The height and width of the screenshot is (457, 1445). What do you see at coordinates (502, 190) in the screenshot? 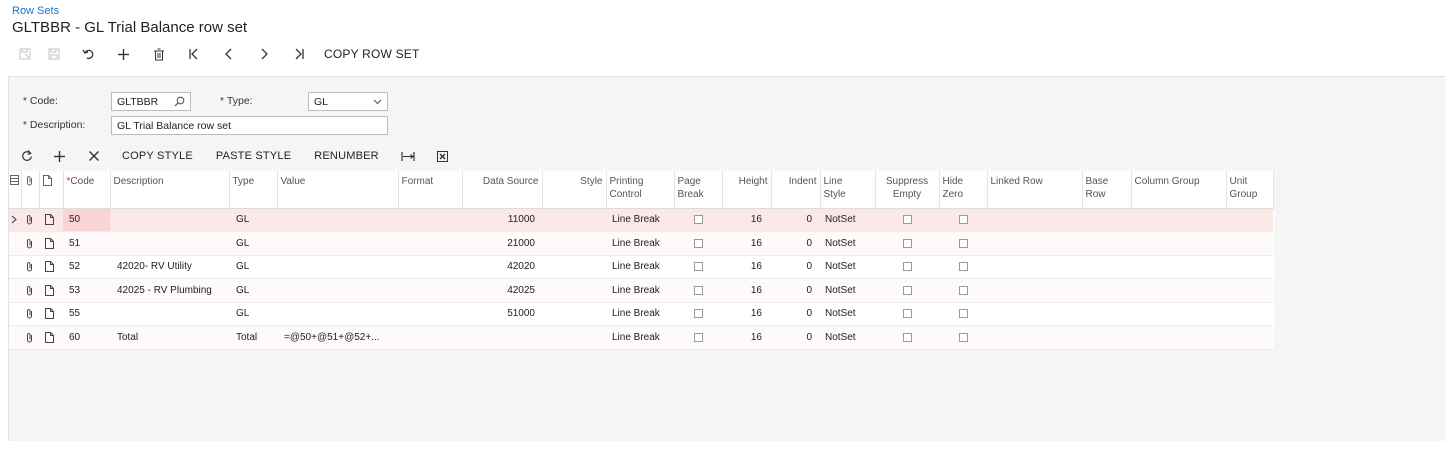
I see `header-data-source: Data Source` at bounding box center [502, 190].